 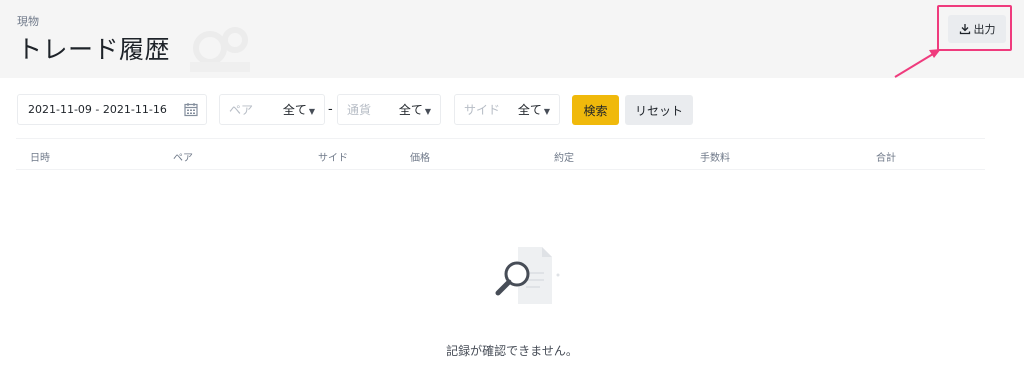 I want to click on calendar-icon, so click(x=191, y=110).